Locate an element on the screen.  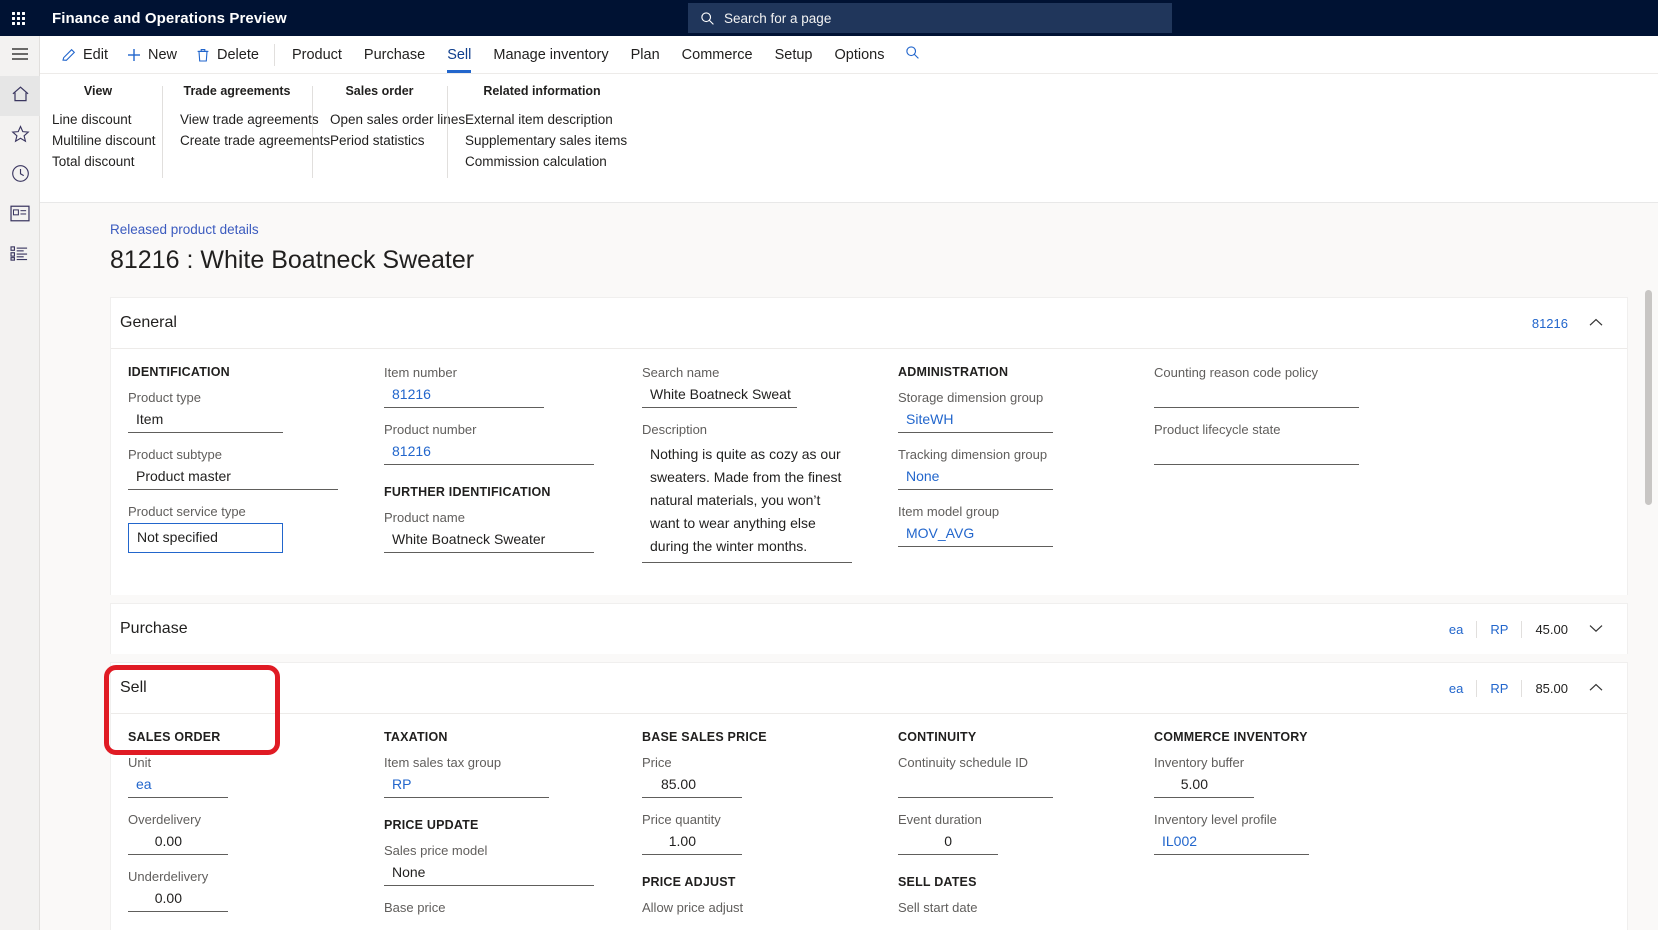
app-launcher-button is located at coordinates (18, 18).